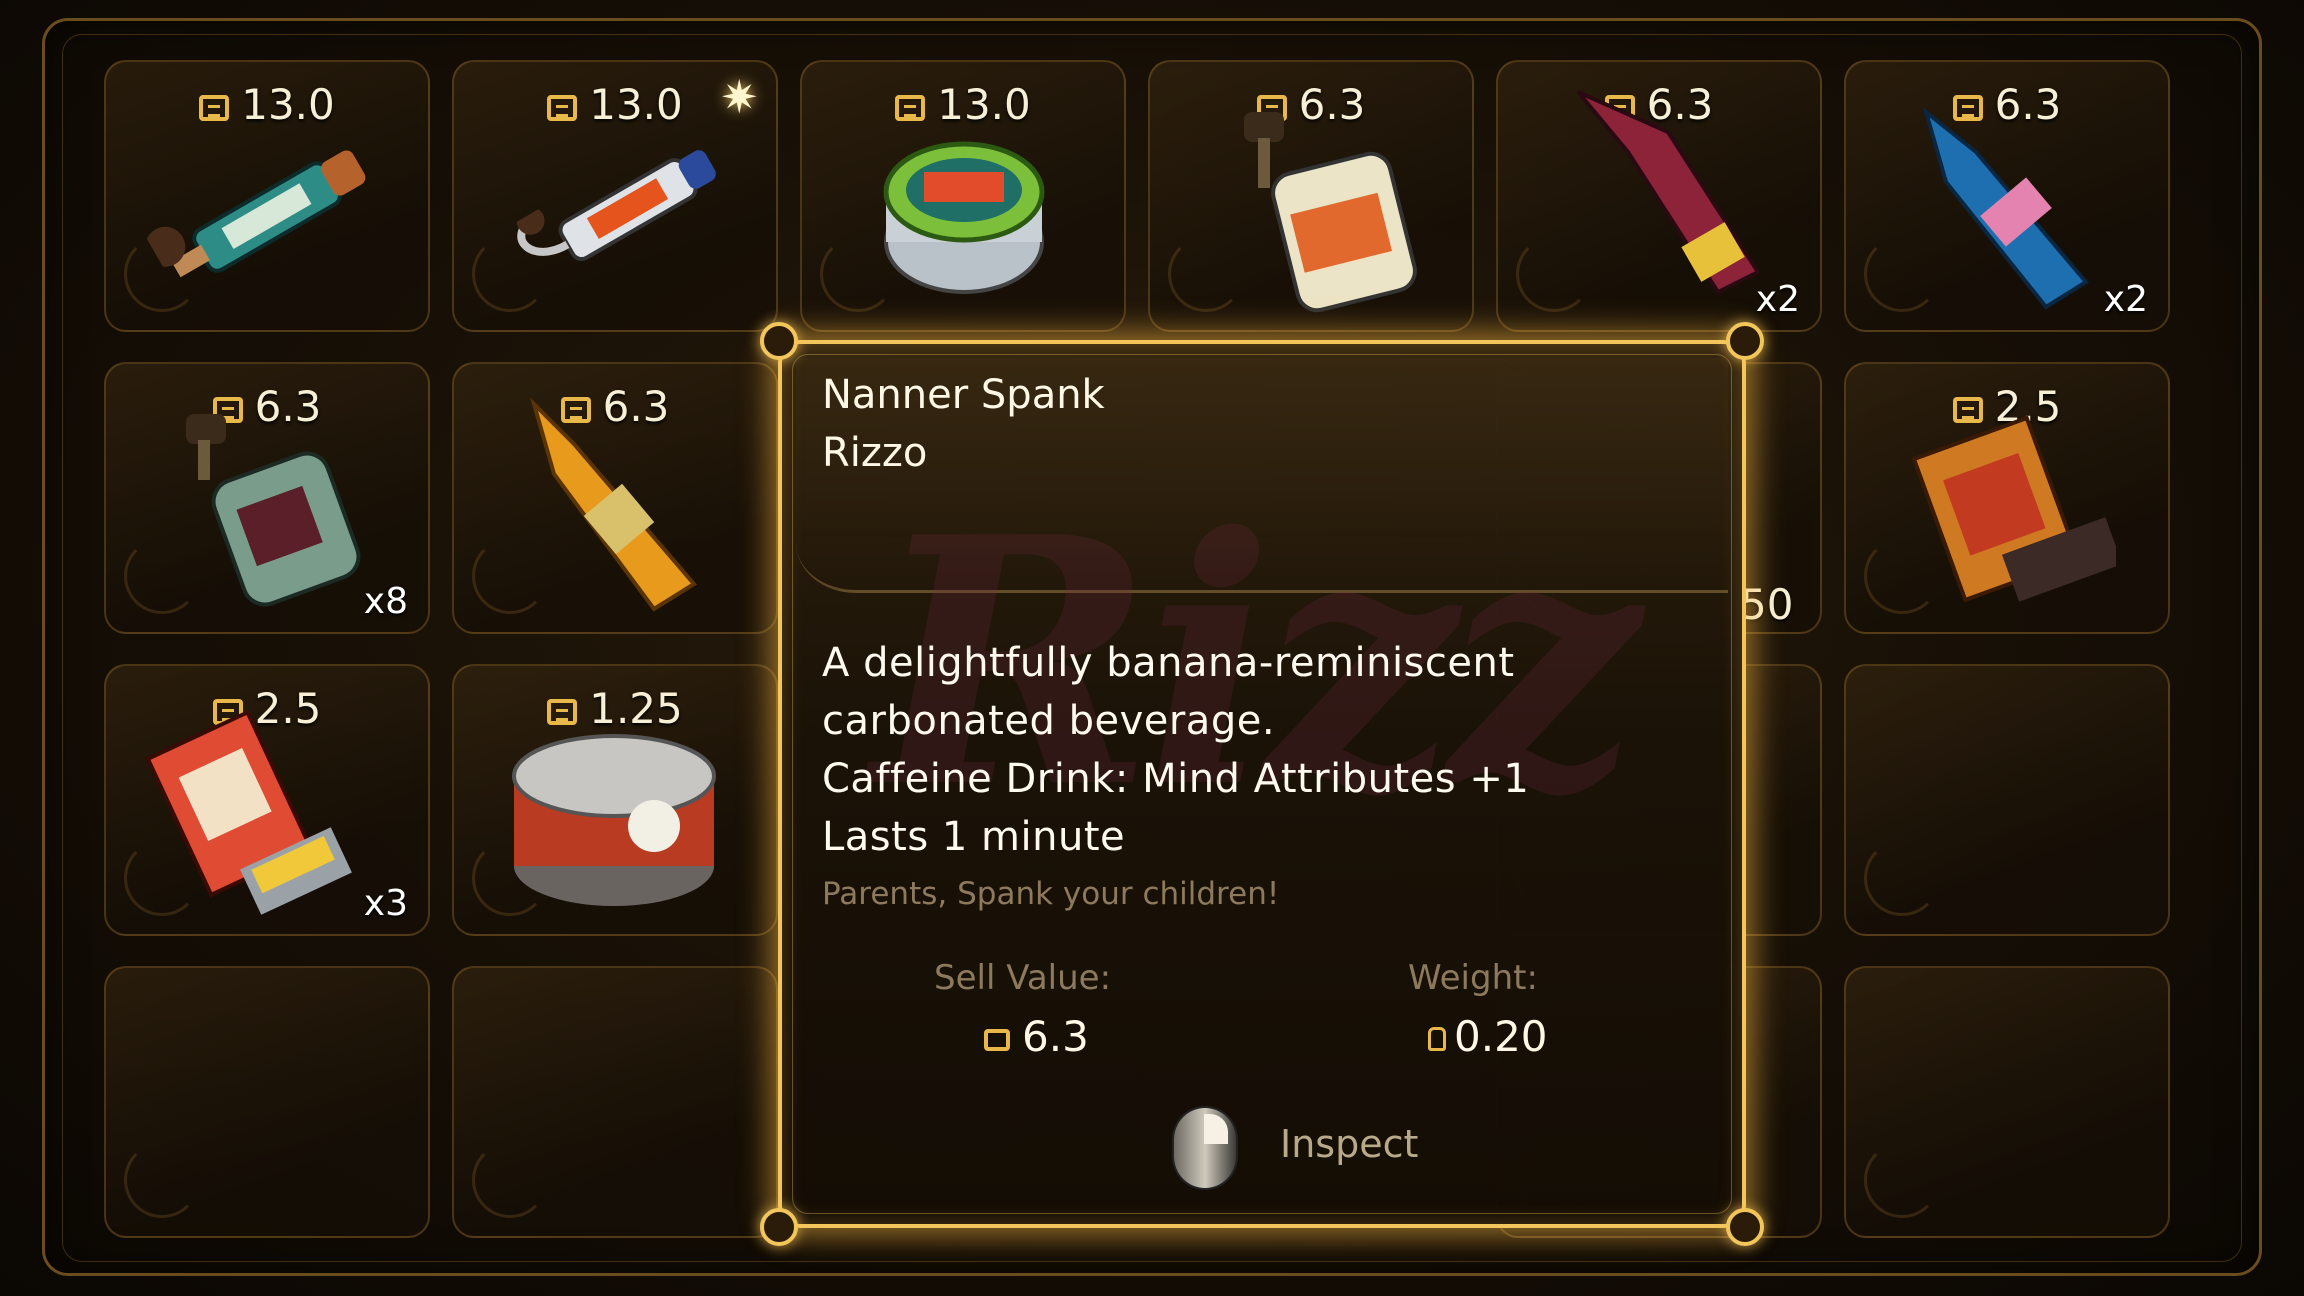 This screenshot has width=2304, height=1296. I want to click on new-item-star-icon: ✷, so click(739, 97).